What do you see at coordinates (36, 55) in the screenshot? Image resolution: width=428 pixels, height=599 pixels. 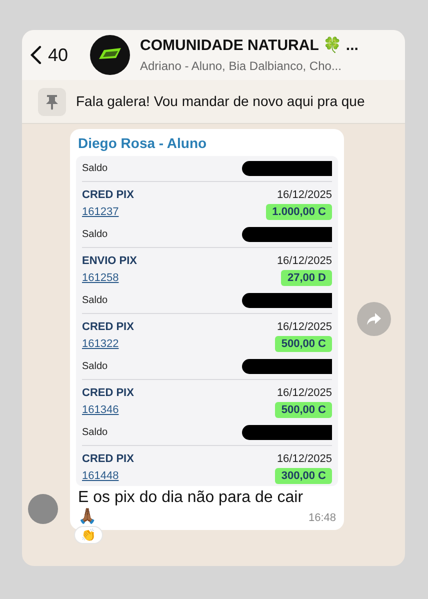 I see `back-icon` at bounding box center [36, 55].